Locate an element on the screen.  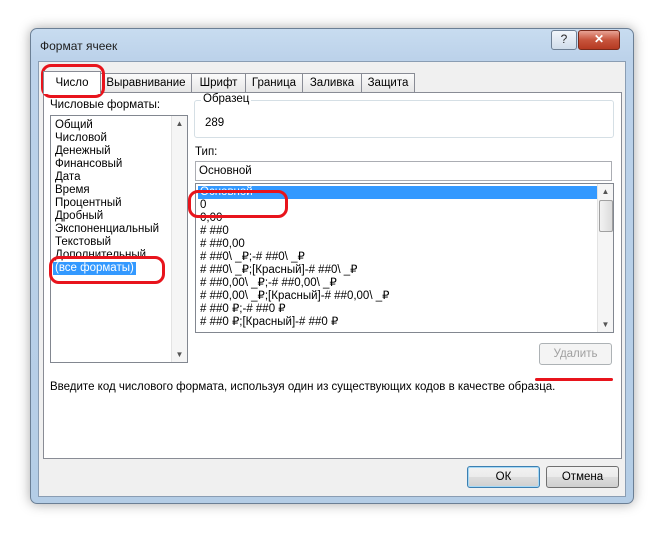
tab-alignment: Выравнивание is located at coordinates (146, 82).